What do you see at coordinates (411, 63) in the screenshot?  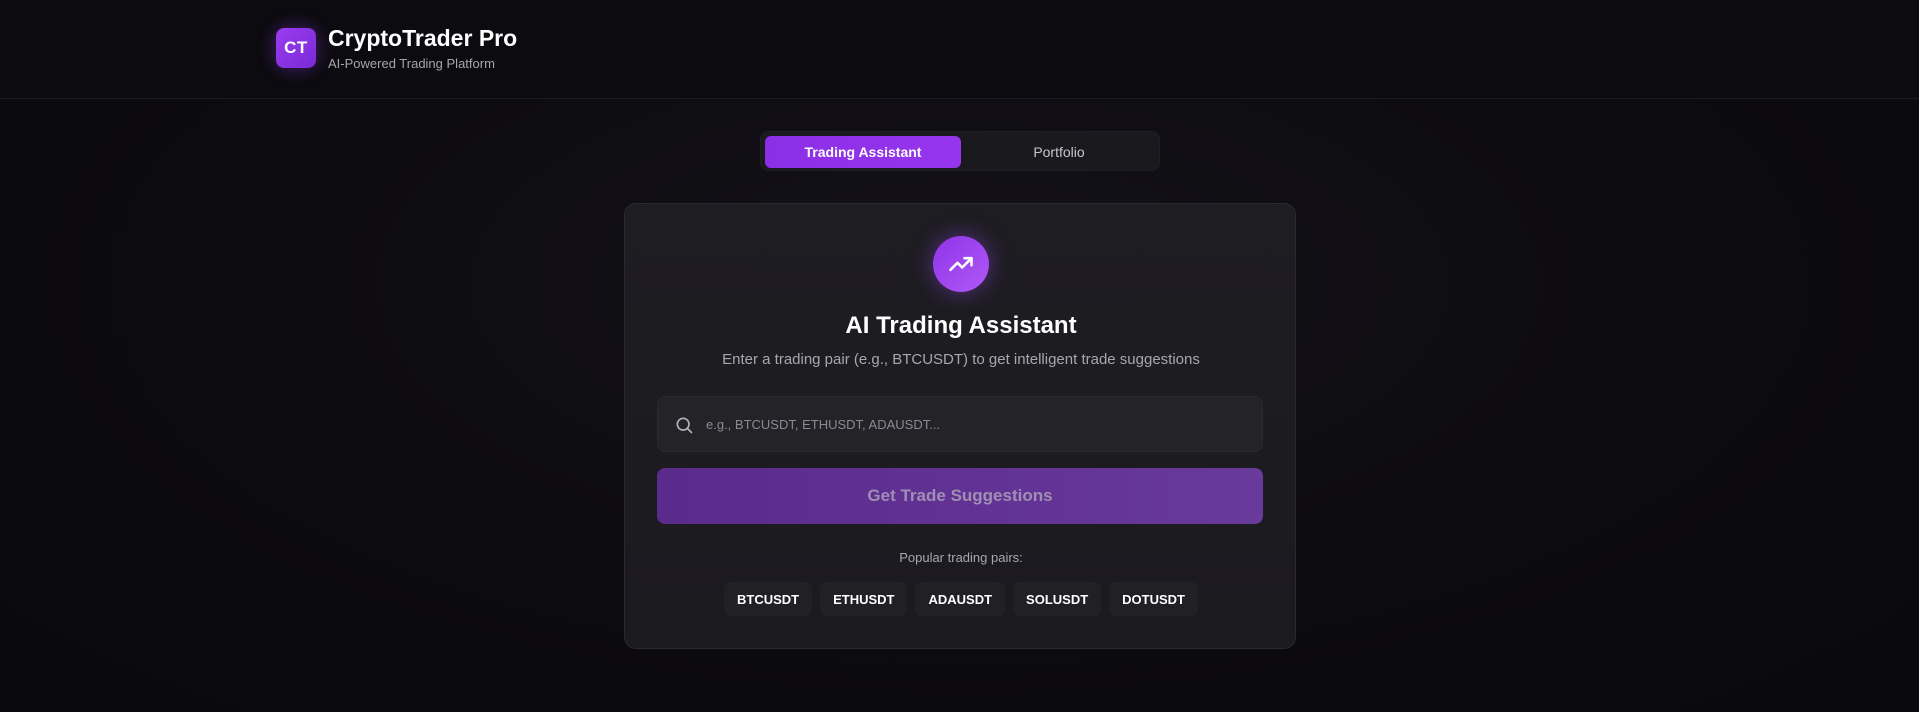 I see `brand-subtitle: AI-Powered Trading Platform` at bounding box center [411, 63].